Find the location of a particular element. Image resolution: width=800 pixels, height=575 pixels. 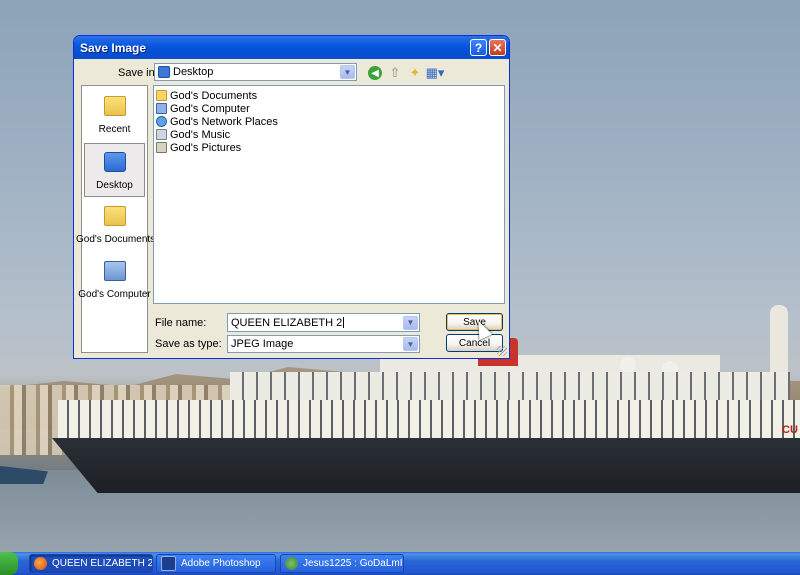

list-item-label: God's Computer is located at coordinates (210, 108).